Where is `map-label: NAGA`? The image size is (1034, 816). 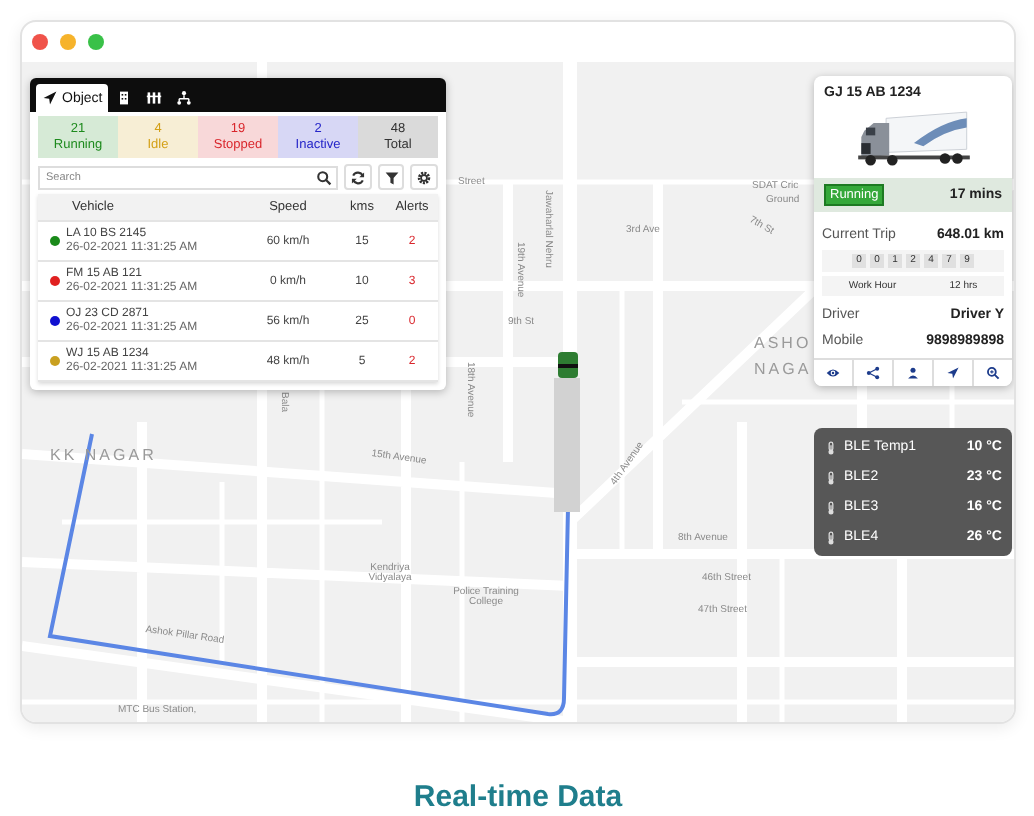
map-label: NAGA is located at coordinates (783, 370).